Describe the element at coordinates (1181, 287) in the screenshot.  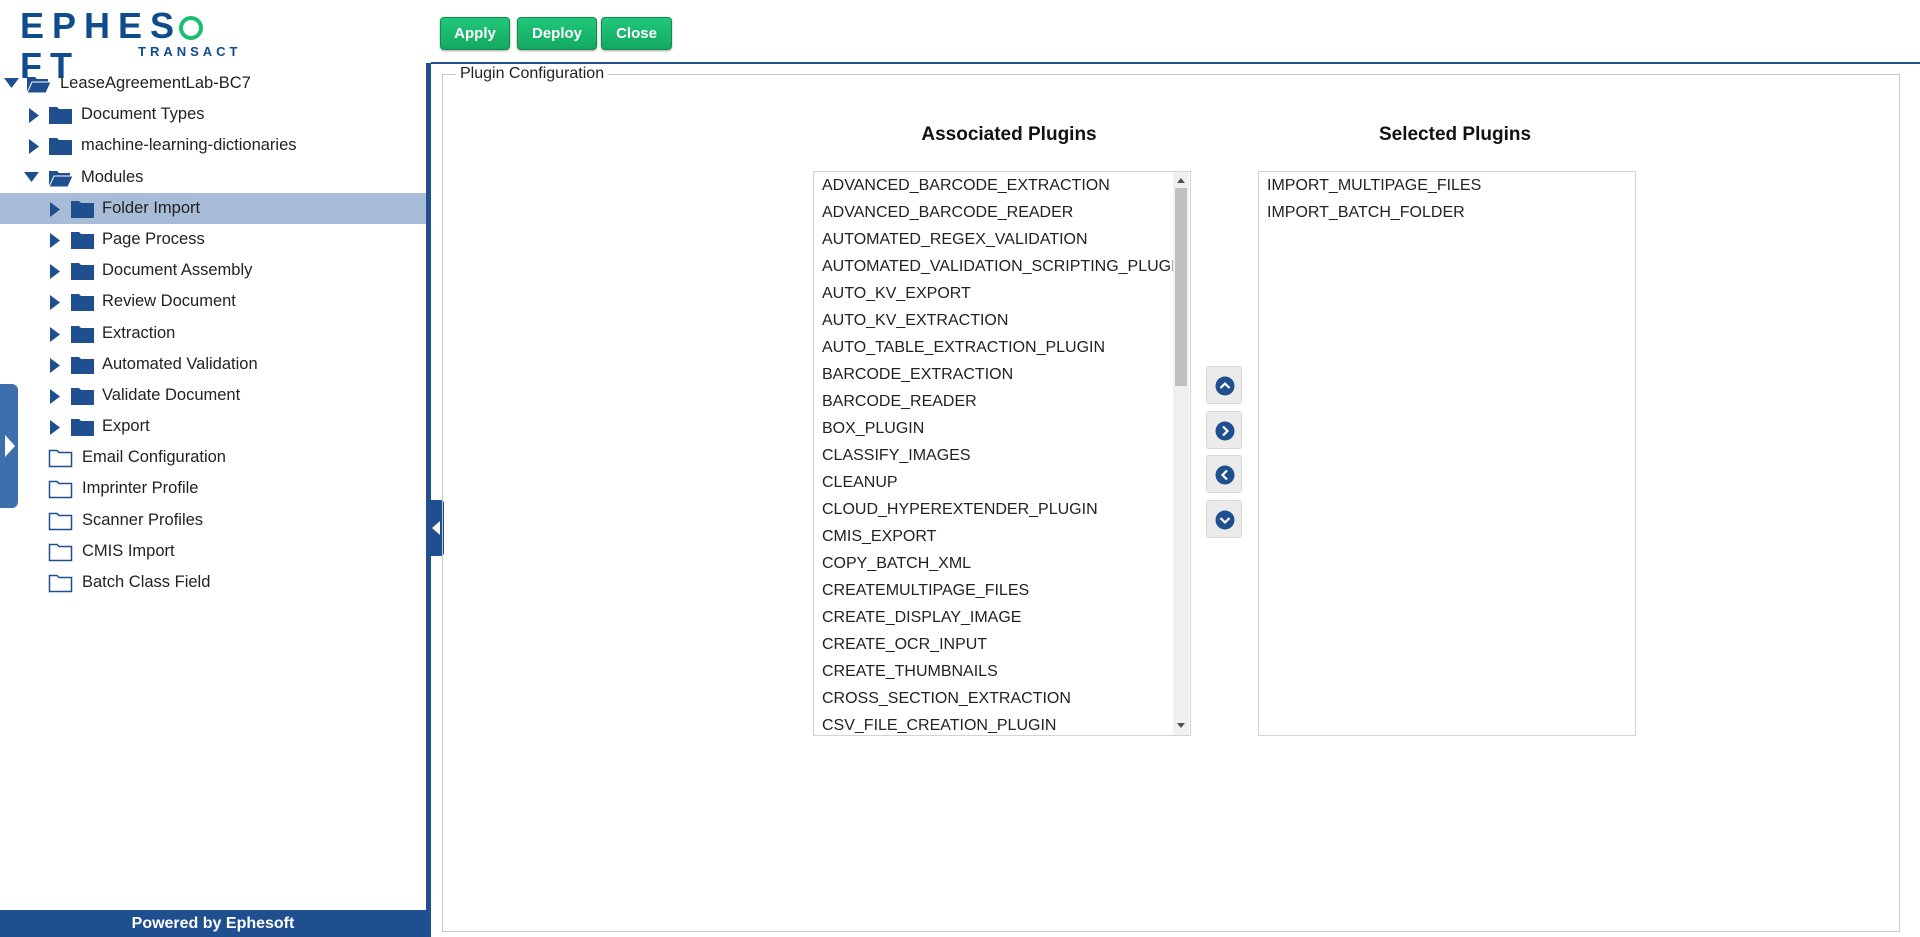
I see `scroll-thumb` at that location.